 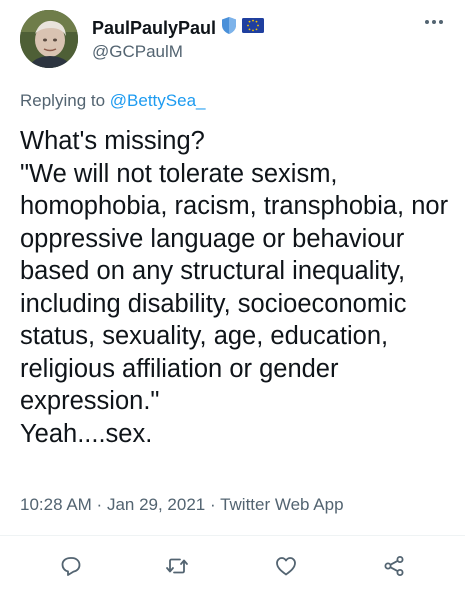 I want to click on display-name-row: PaulPaulyPaul, so click(x=178, y=28).